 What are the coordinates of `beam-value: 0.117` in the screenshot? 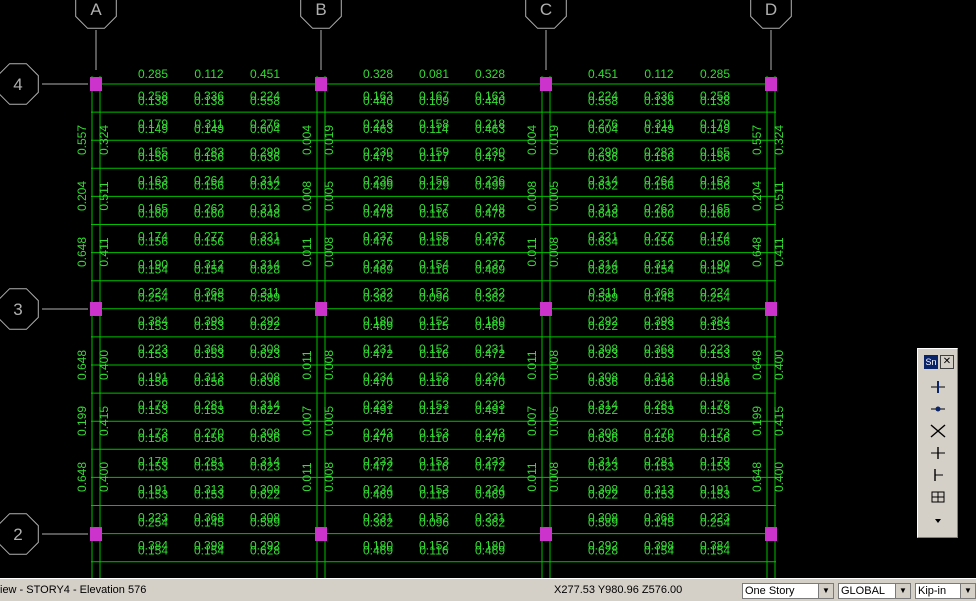 It's located at (433, 157).